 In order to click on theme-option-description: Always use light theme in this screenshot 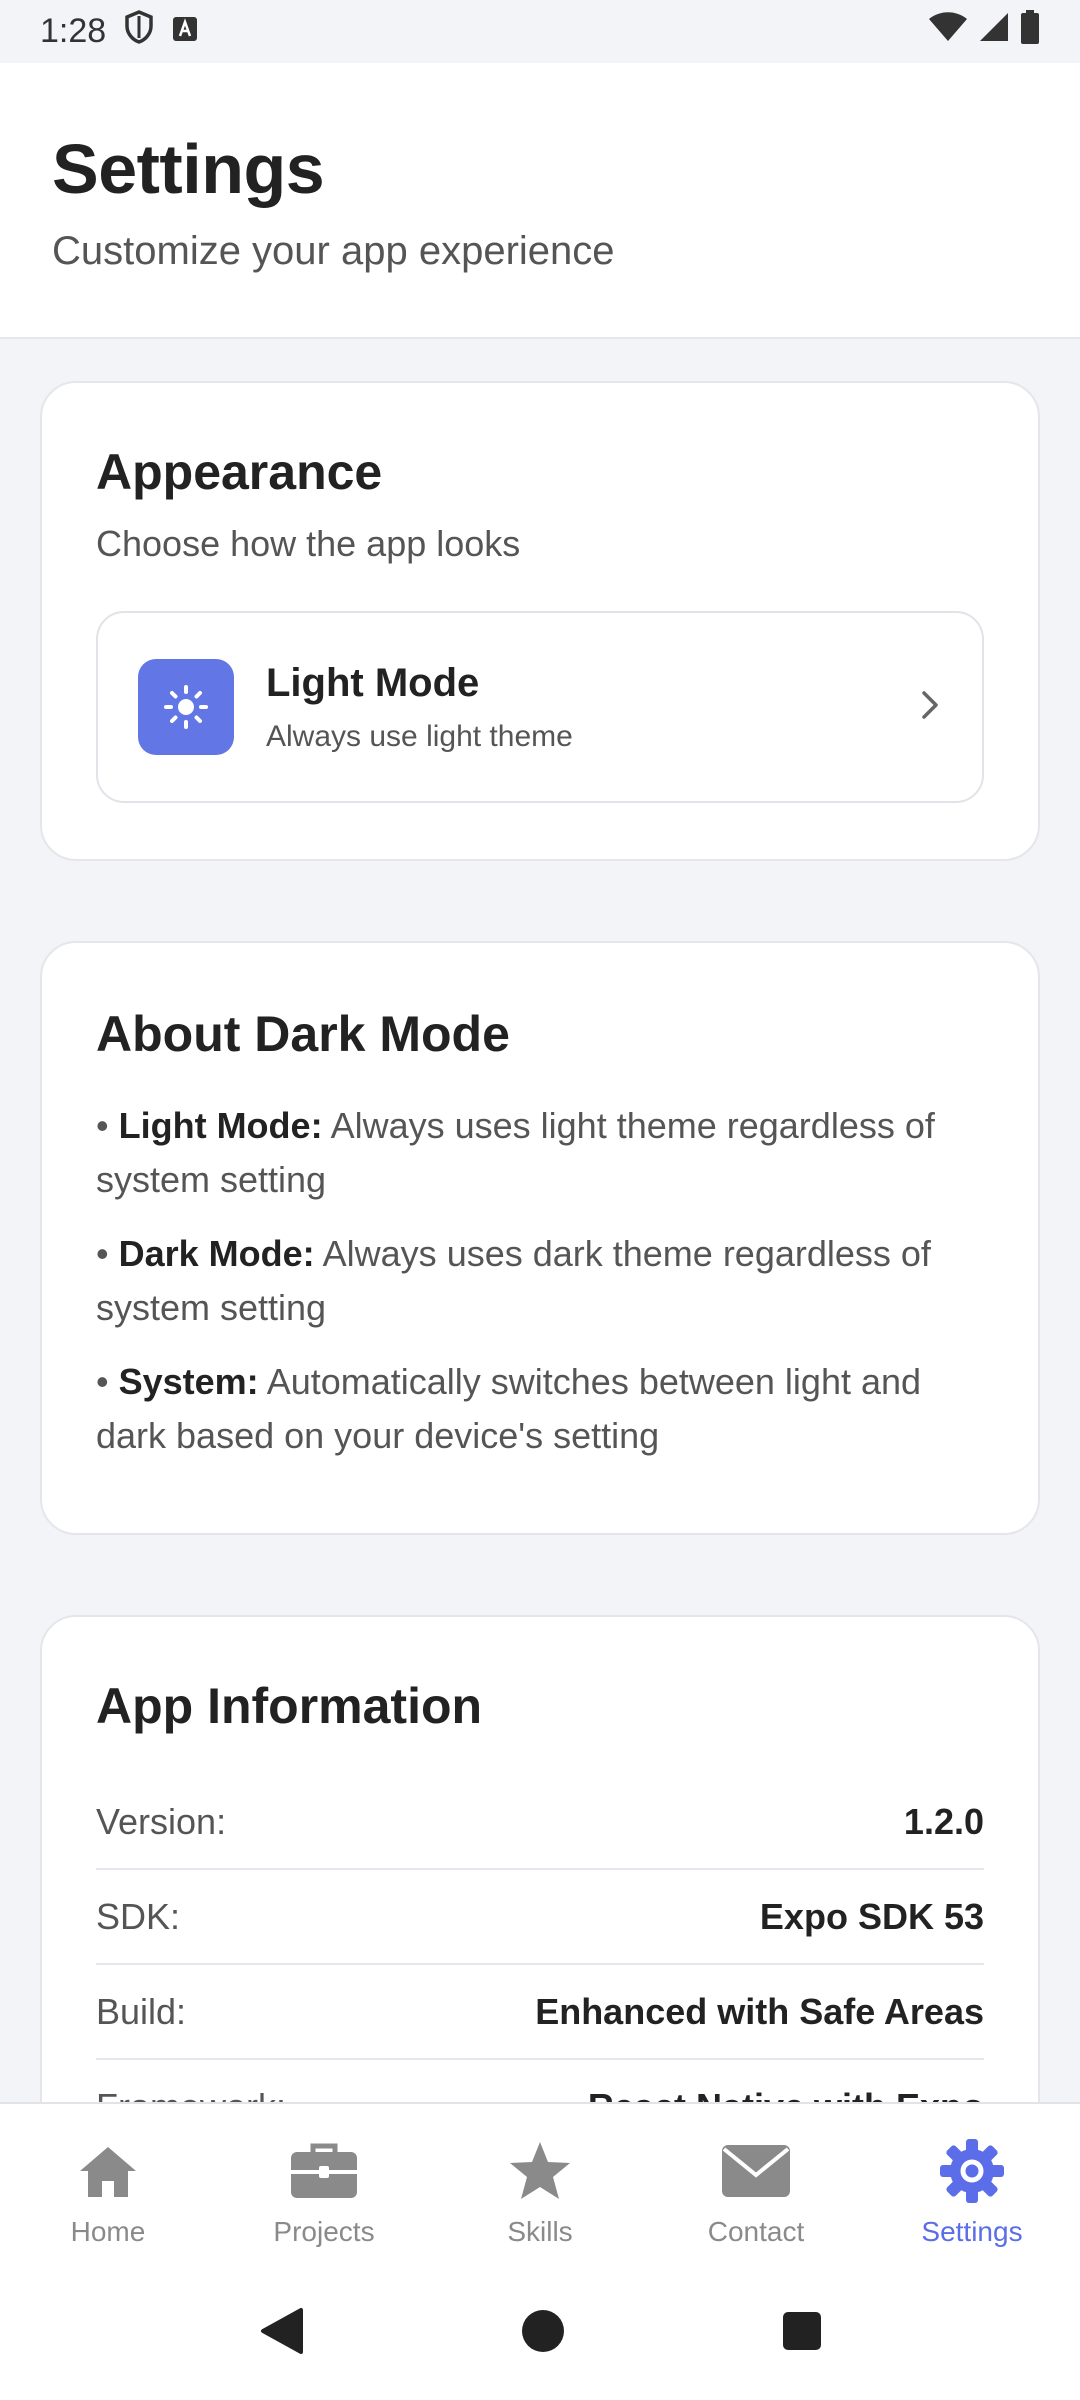, I will do `click(419, 736)`.